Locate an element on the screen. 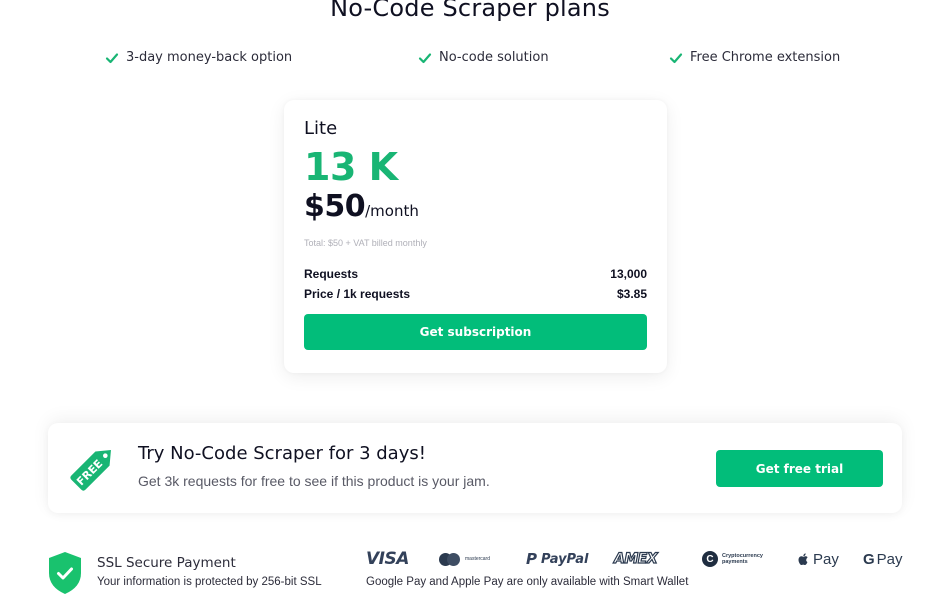  feature-money-back: 3-day money-back option is located at coordinates (198, 57).